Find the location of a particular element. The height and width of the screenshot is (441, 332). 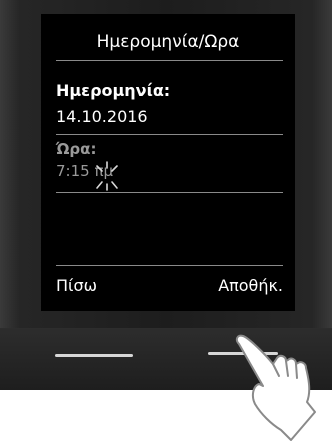

left-softkey-button is located at coordinates (94, 355).